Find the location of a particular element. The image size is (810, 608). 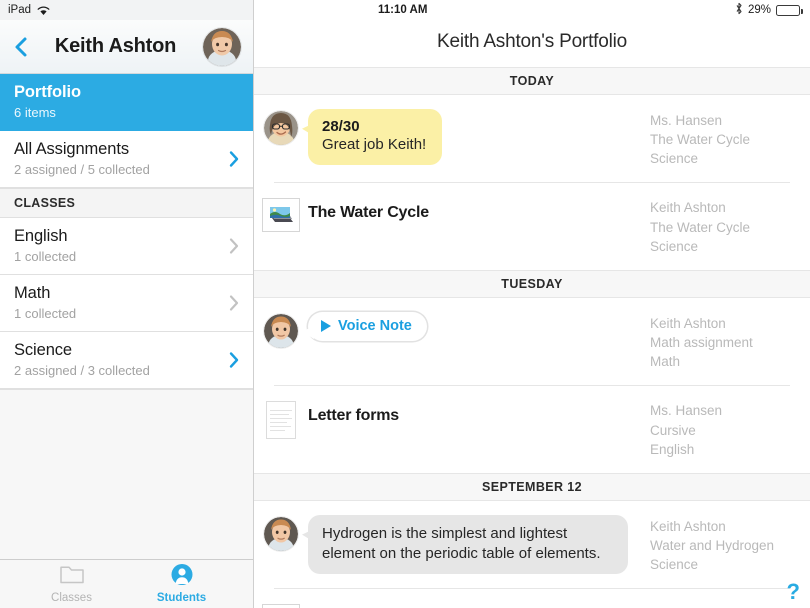

tab-label: Classes is located at coordinates (71, 598).